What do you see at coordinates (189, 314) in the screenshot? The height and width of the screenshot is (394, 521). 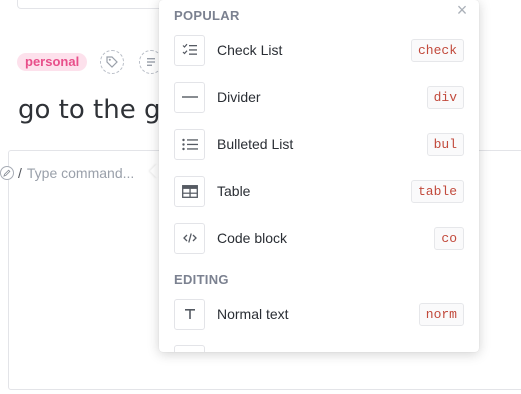 I see `text-icon` at bounding box center [189, 314].